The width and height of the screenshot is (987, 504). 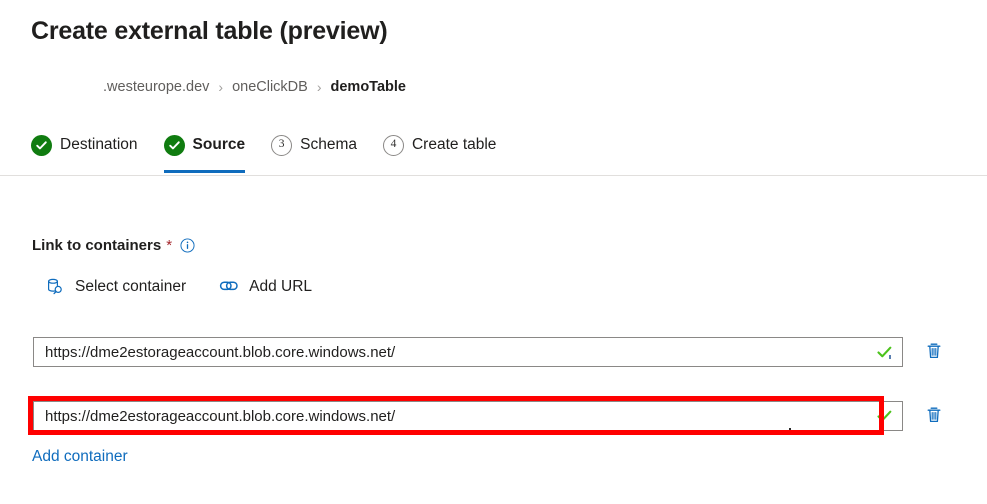 I want to click on add-container-link: Add container, so click(x=80, y=457).